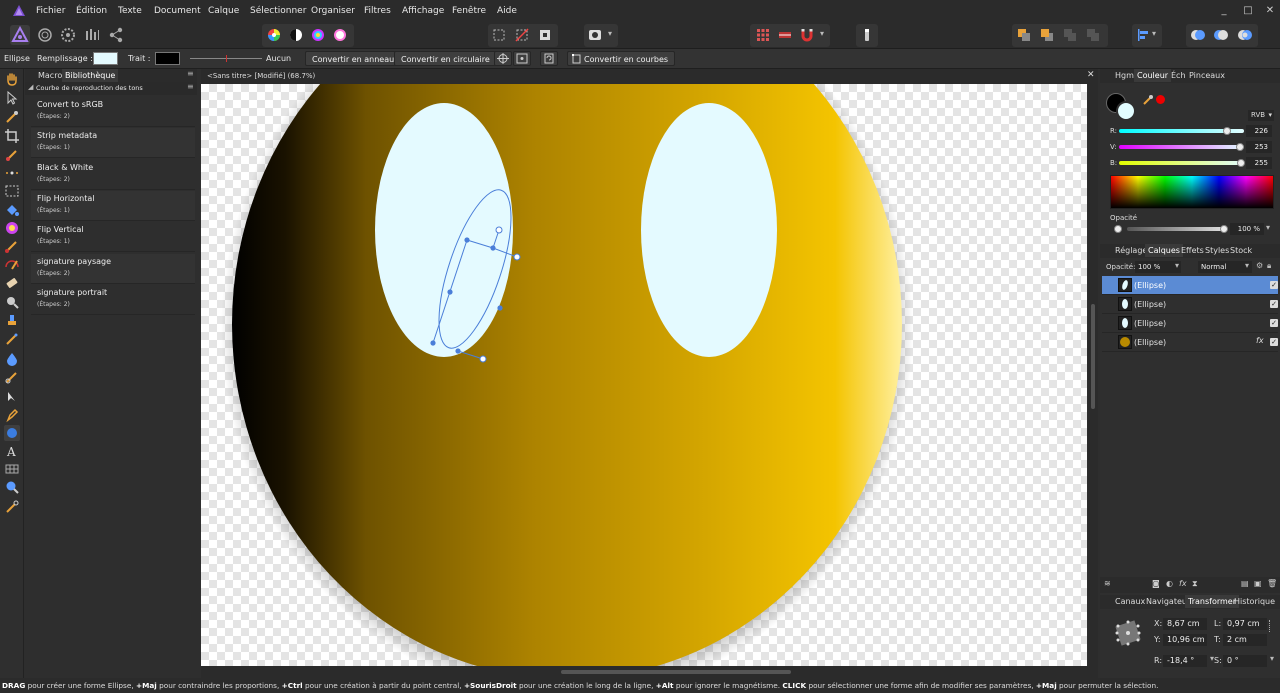 This screenshot has height=693, width=1280. Describe the element at coordinates (601, 35) in the screenshot. I see `quick-mask-group: ▾` at that location.